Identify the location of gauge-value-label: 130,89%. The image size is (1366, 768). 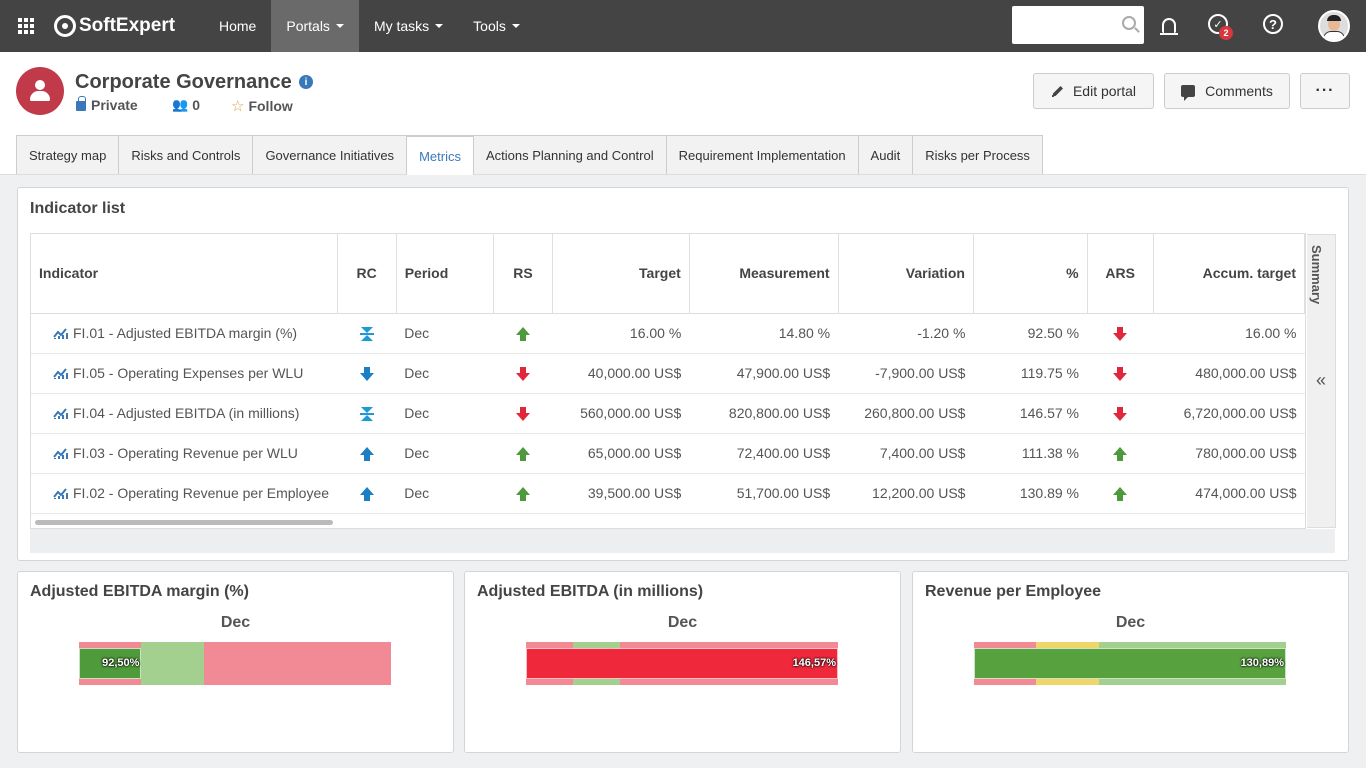
(1262, 663).